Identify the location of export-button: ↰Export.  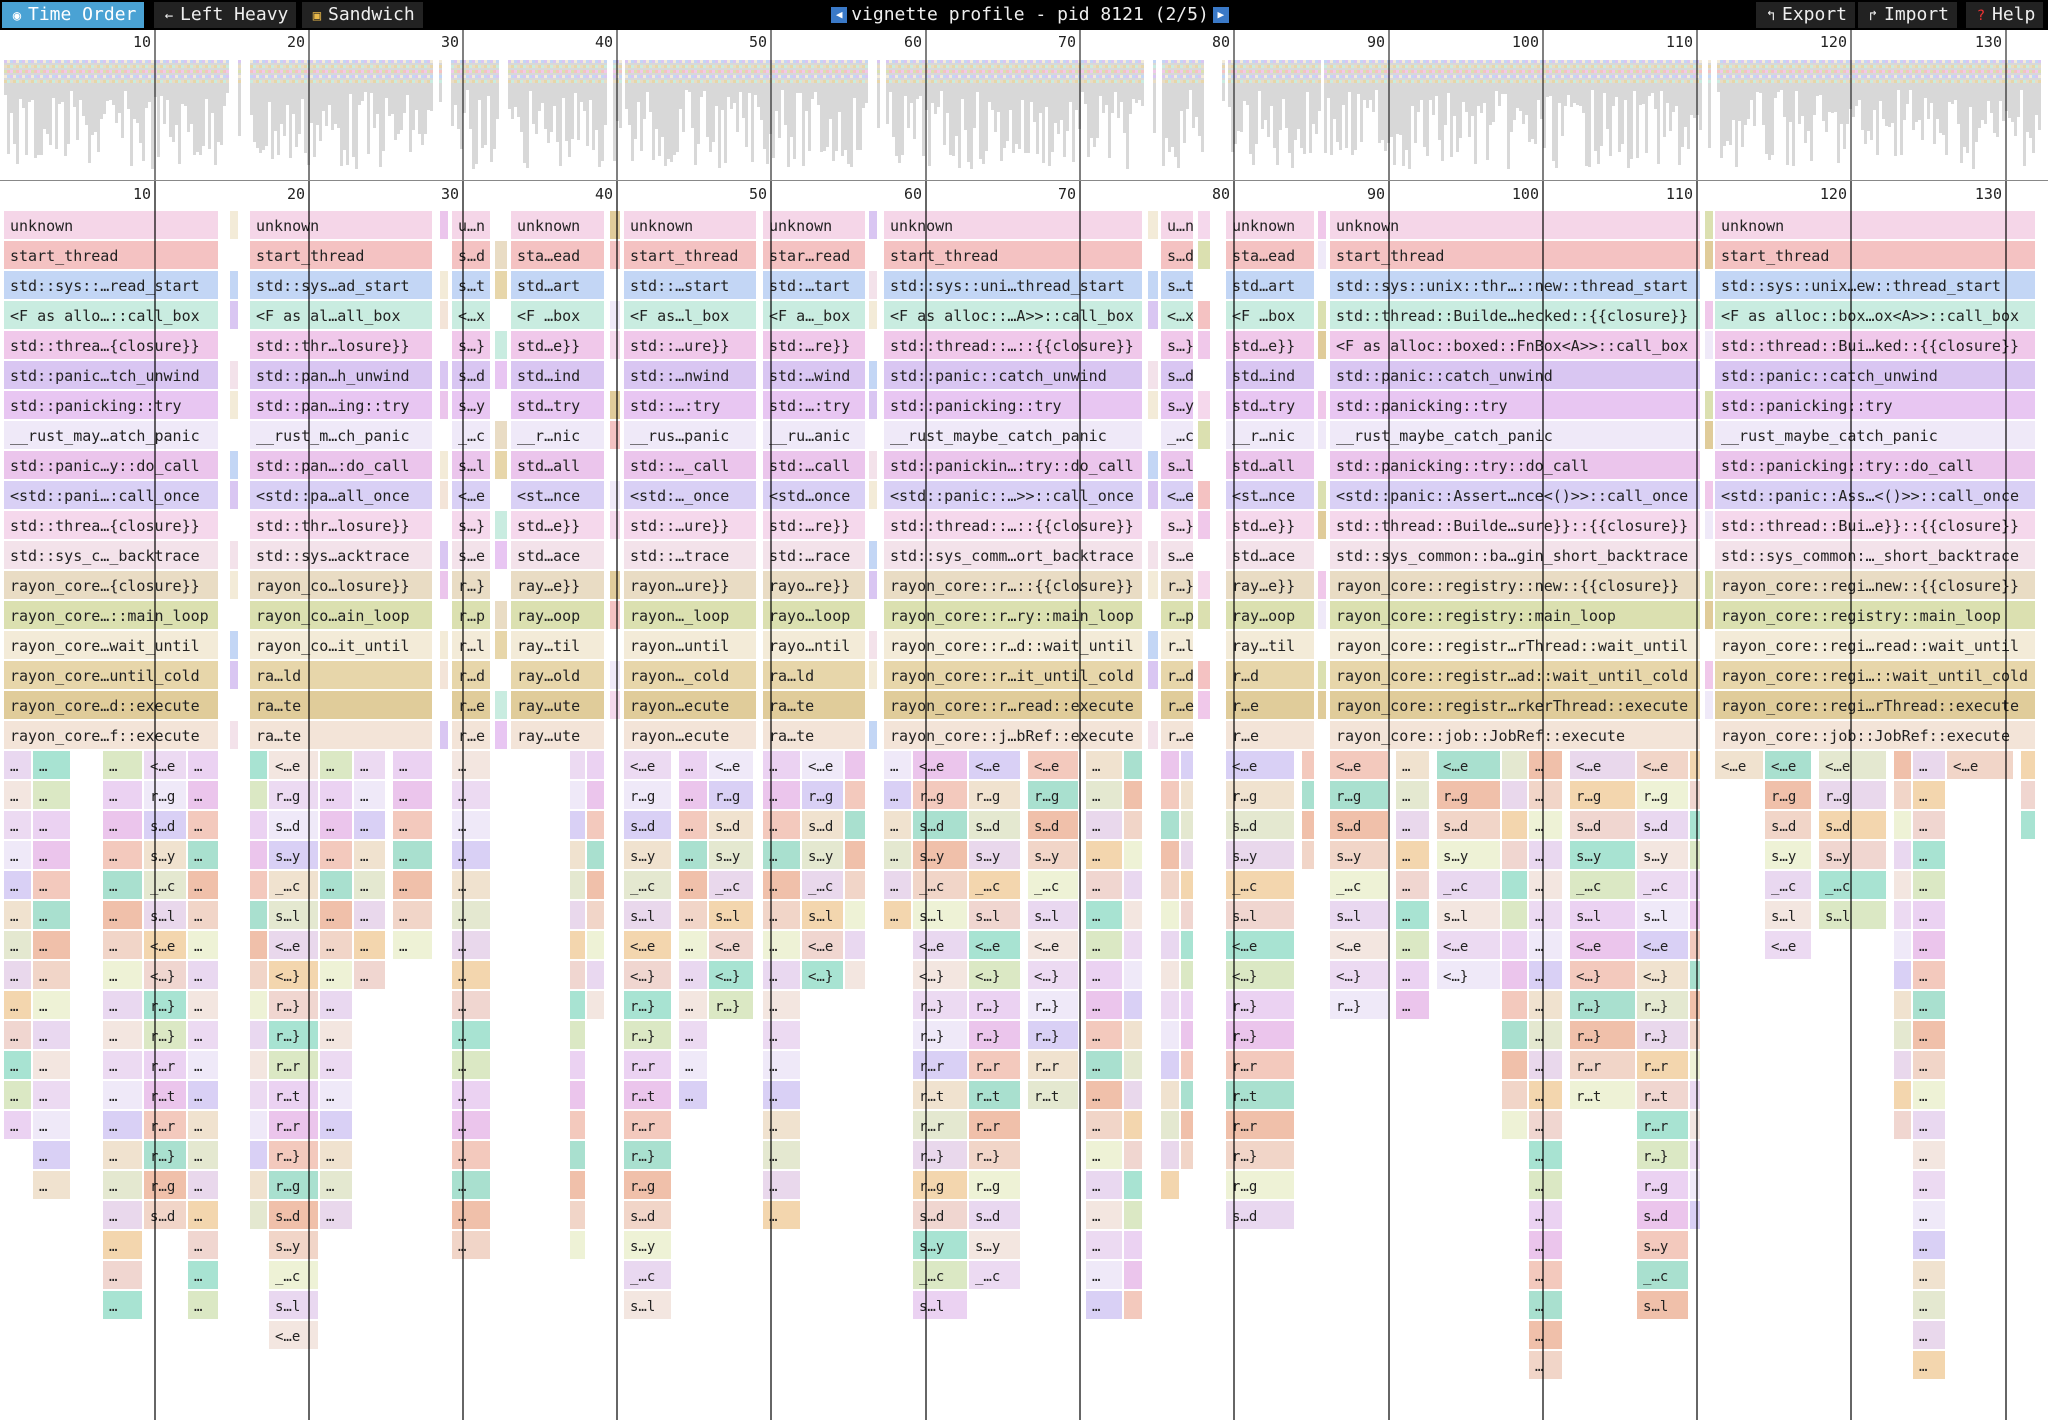
(1805, 15).